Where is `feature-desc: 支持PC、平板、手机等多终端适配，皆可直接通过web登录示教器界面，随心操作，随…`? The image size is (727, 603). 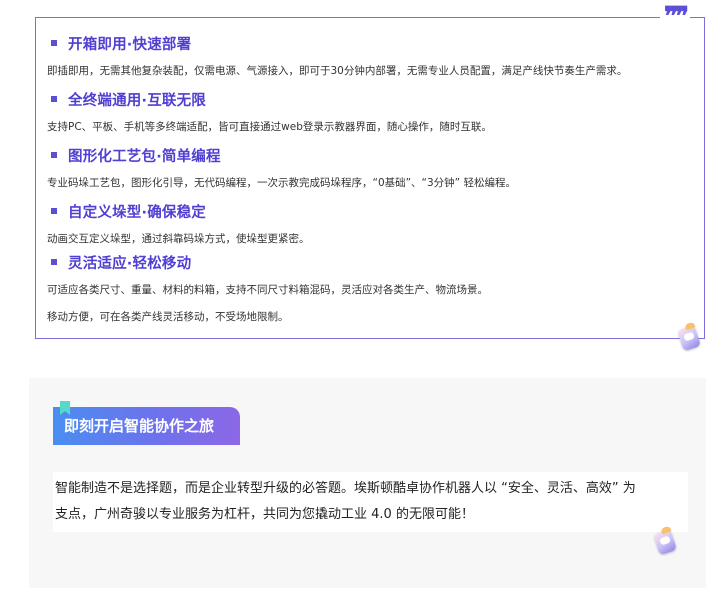 feature-desc: 支持PC、平板、手机等多终端适配，皆可直接通过web登录示教器界面，随心操作，随… is located at coordinates (269, 127).